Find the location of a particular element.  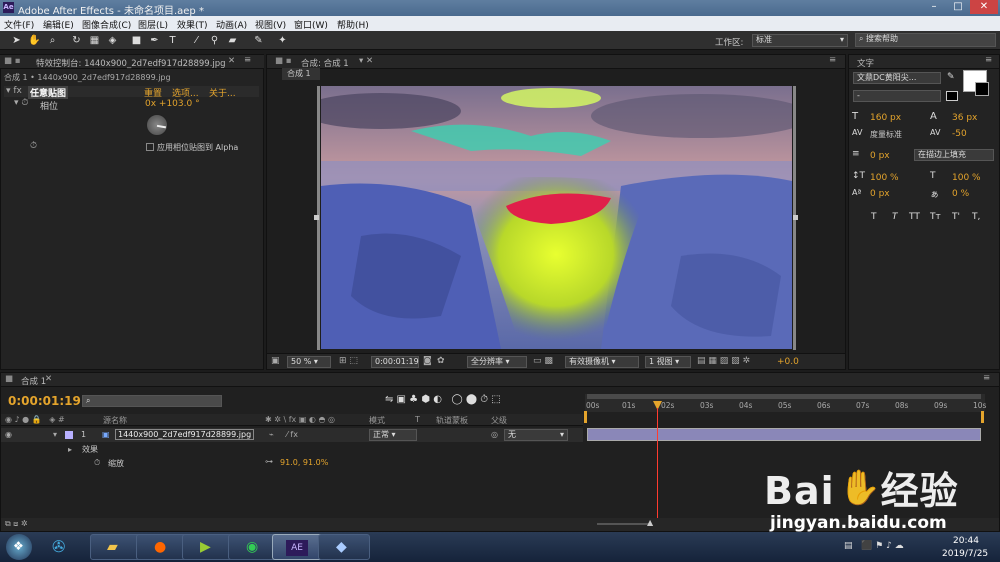

subscript-button: T, is located at coordinates (976, 217).